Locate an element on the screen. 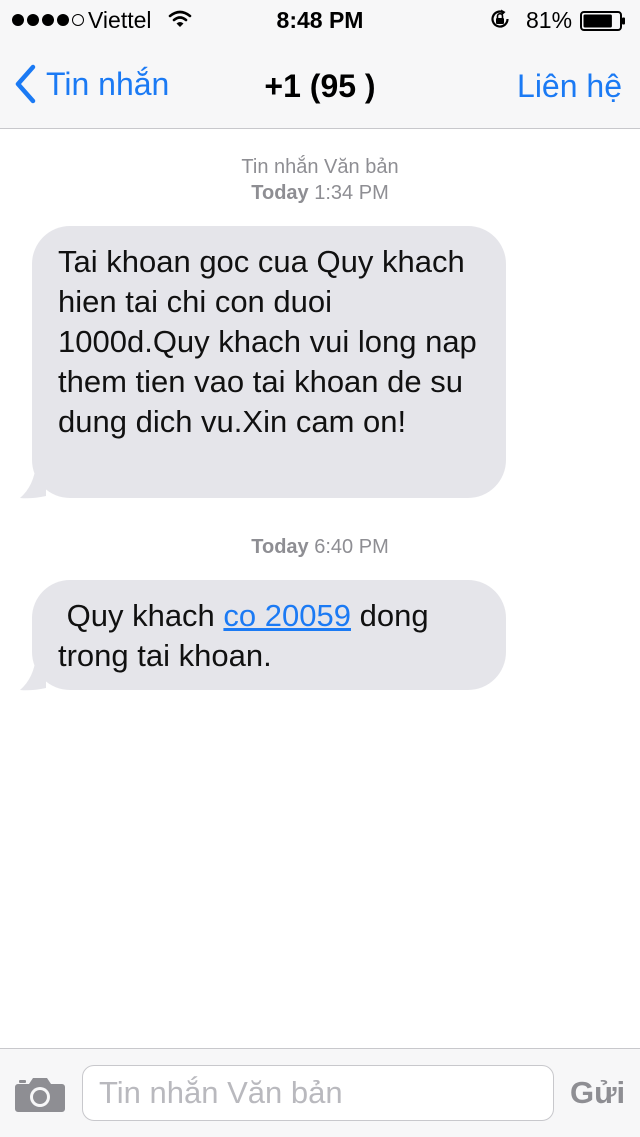 The image size is (640, 1137). navigation-bar: Tin nhắn +1 (95 ) Liên hệ is located at coordinates (320, 84).